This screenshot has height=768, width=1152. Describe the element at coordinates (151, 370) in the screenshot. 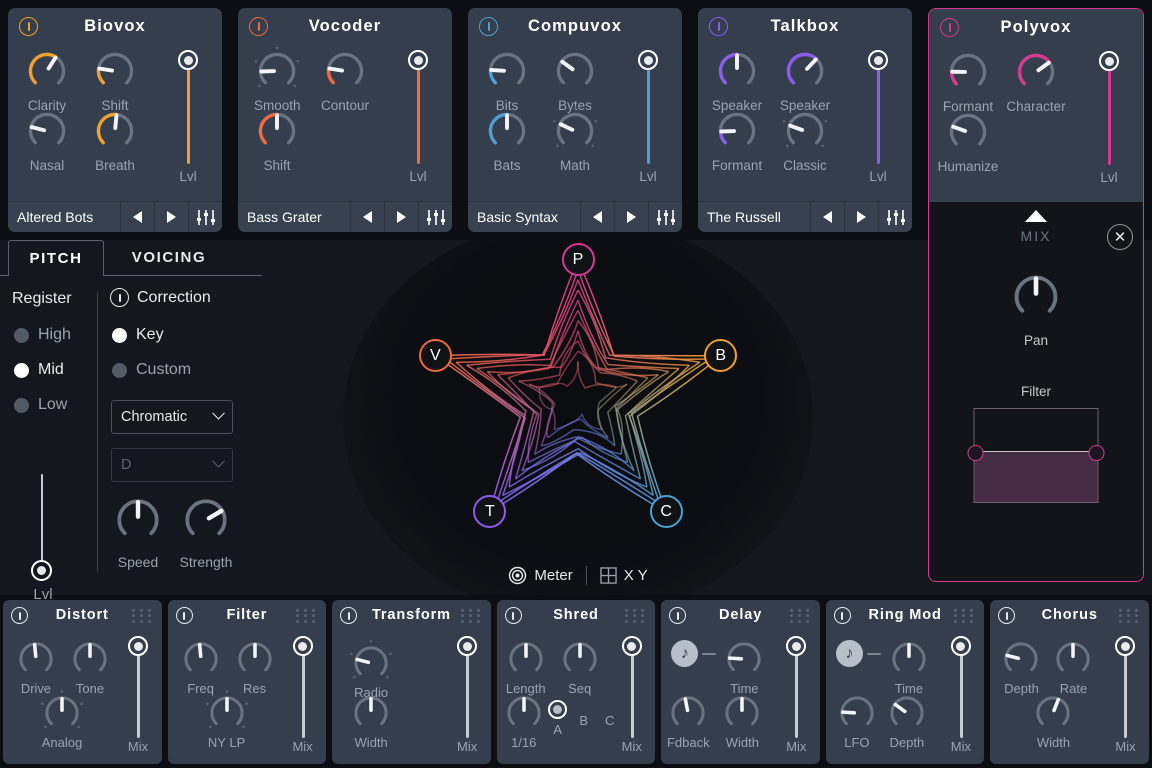

I see `correction-option-custom: Custom` at that location.